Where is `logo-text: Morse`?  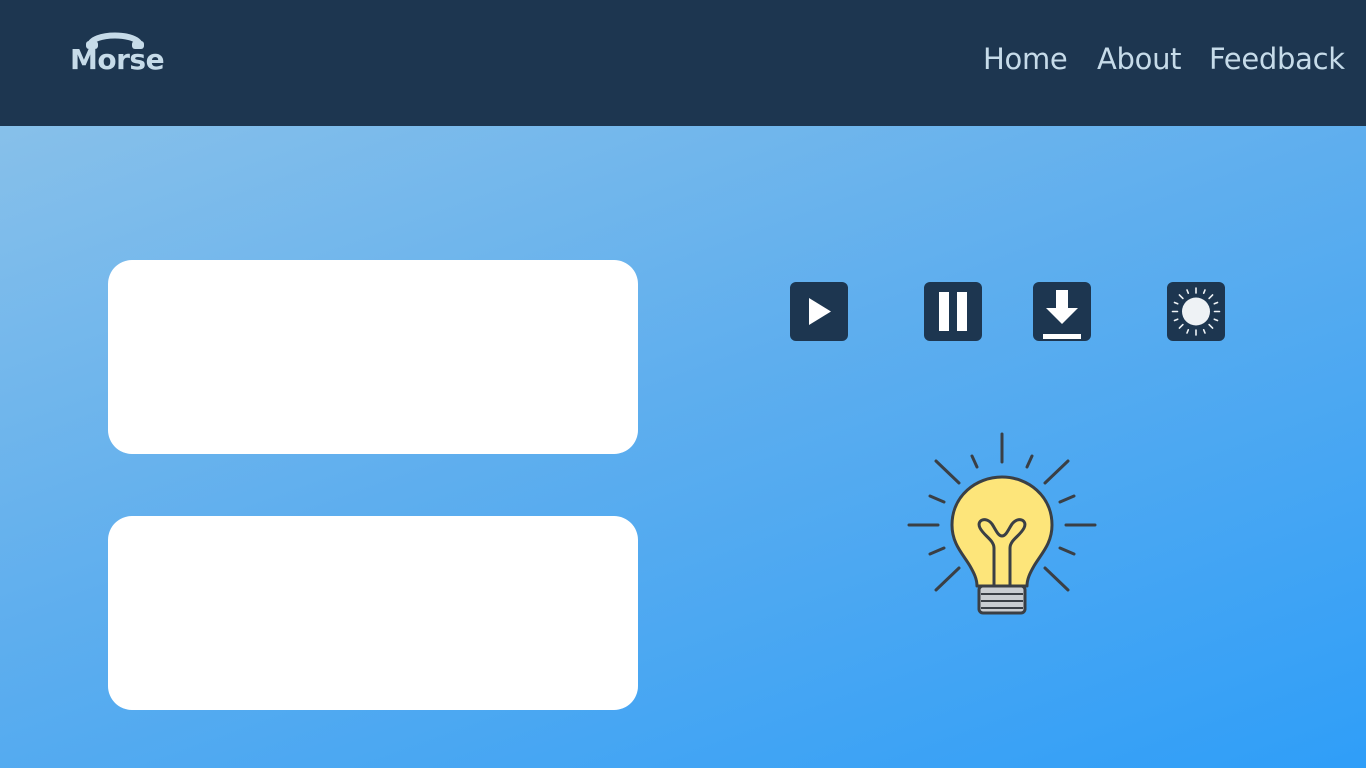 logo-text: Morse is located at coordinates (117, 59).